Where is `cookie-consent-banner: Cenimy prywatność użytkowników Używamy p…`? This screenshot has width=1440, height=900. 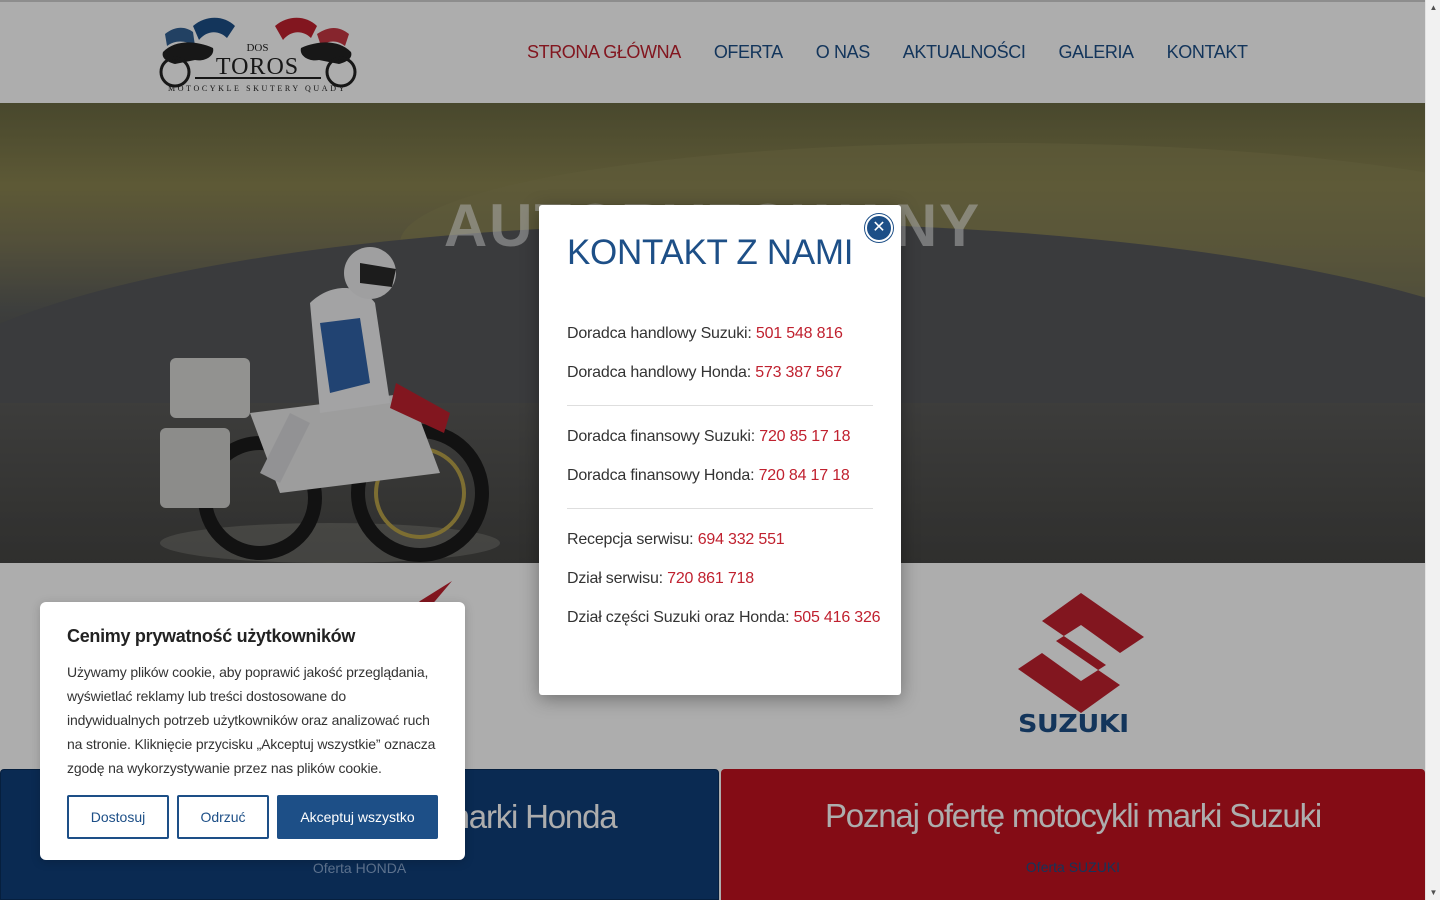 cookie-consent-banner: Cenimy prywatność użytkowników Używamy p… is located at coordinates (252, 731).